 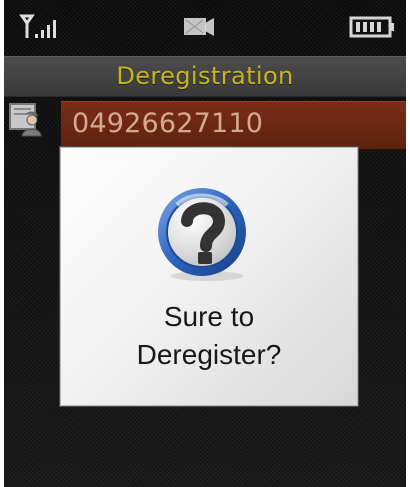 What do you see at coordinates (25, 120) in the screenshot?
I see `contact-card-icon` at bounding box center [25, 120].